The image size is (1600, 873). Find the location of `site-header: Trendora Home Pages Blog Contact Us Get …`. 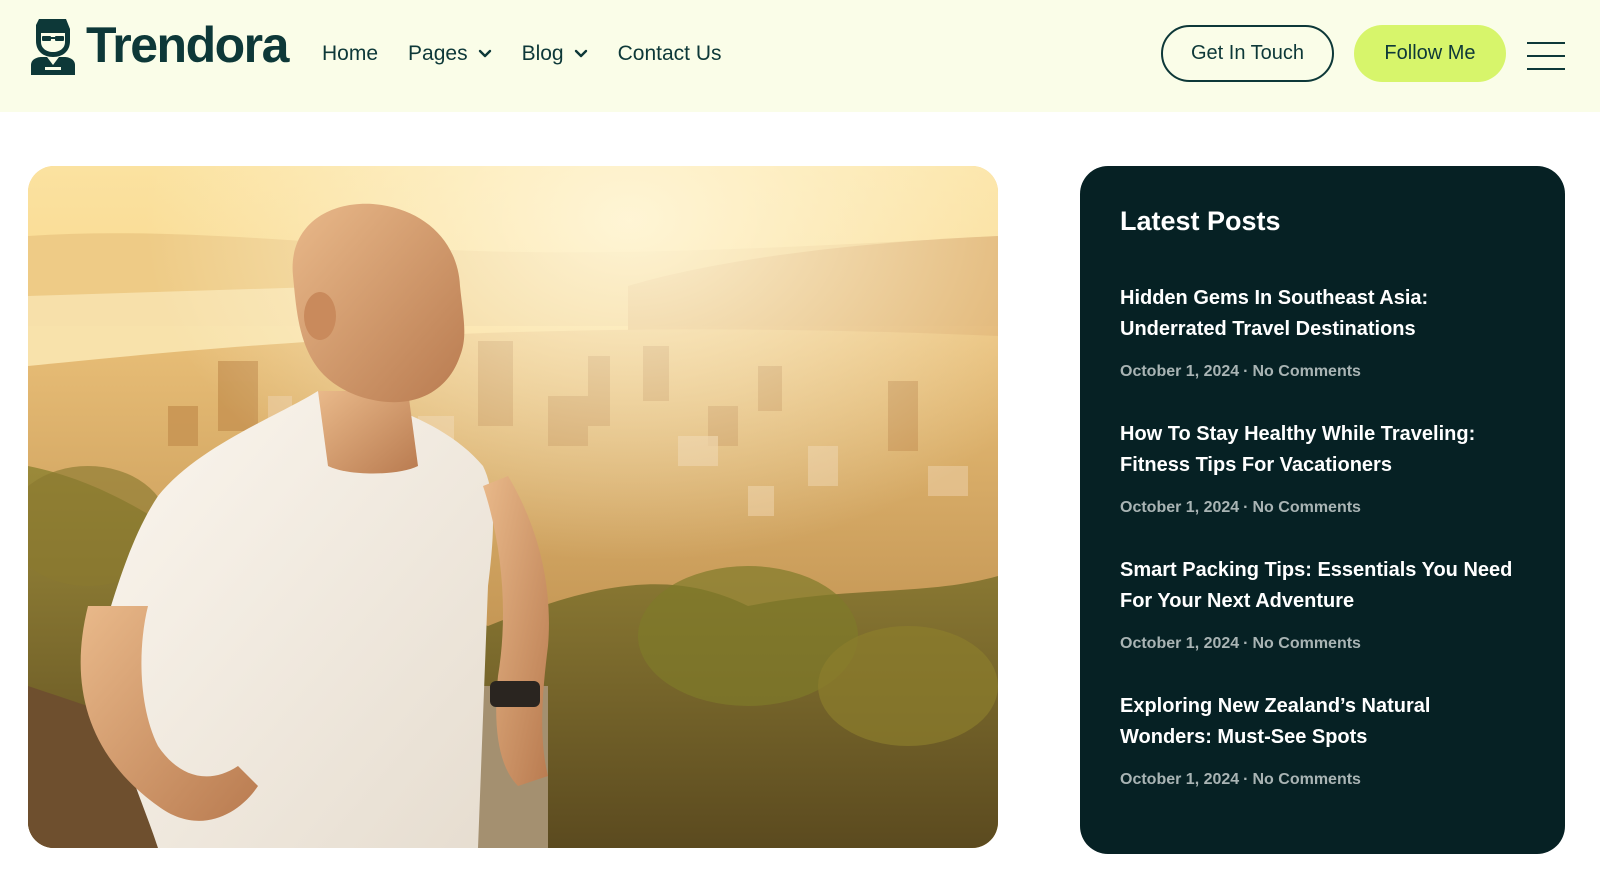

site-header: Trendora Home Pages Blog Contact Us Get … is located at coordinates (800, 56).